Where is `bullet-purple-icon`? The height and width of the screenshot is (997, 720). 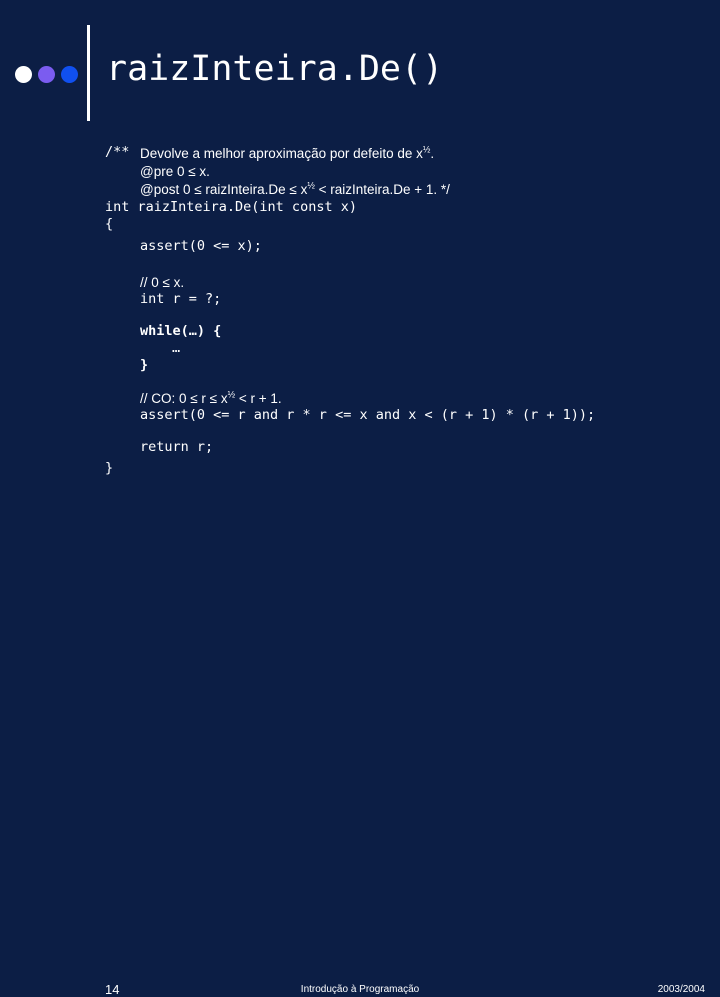 bullet-purple-icon is located at coordinates (46, 74).